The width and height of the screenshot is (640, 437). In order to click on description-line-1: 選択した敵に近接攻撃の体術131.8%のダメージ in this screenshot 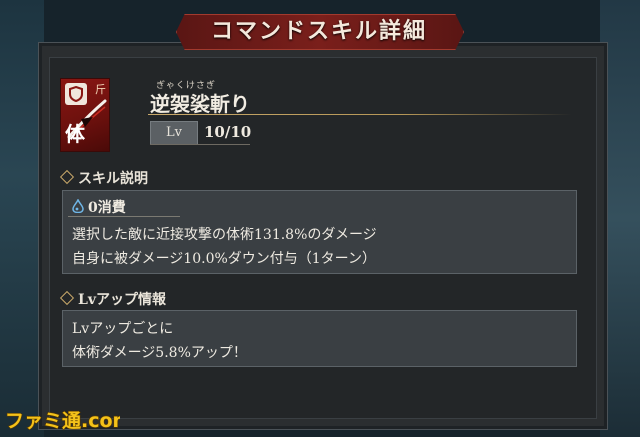, I will do `click(224, 235)`.